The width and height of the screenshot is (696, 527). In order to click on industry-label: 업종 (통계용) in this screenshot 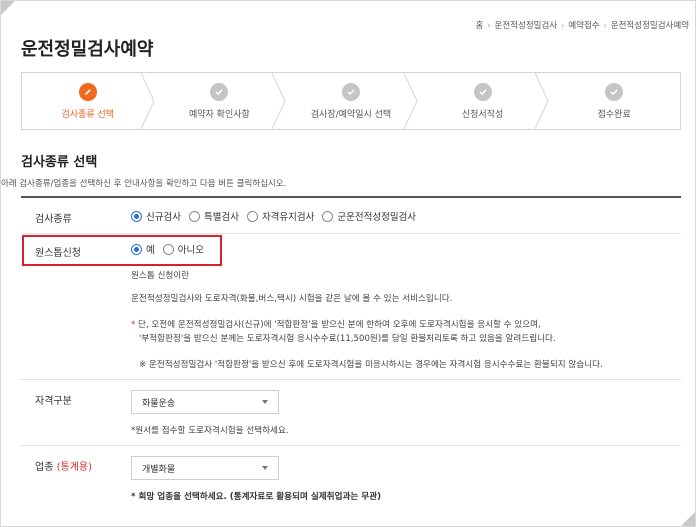, I will do `click(63, 465)`.